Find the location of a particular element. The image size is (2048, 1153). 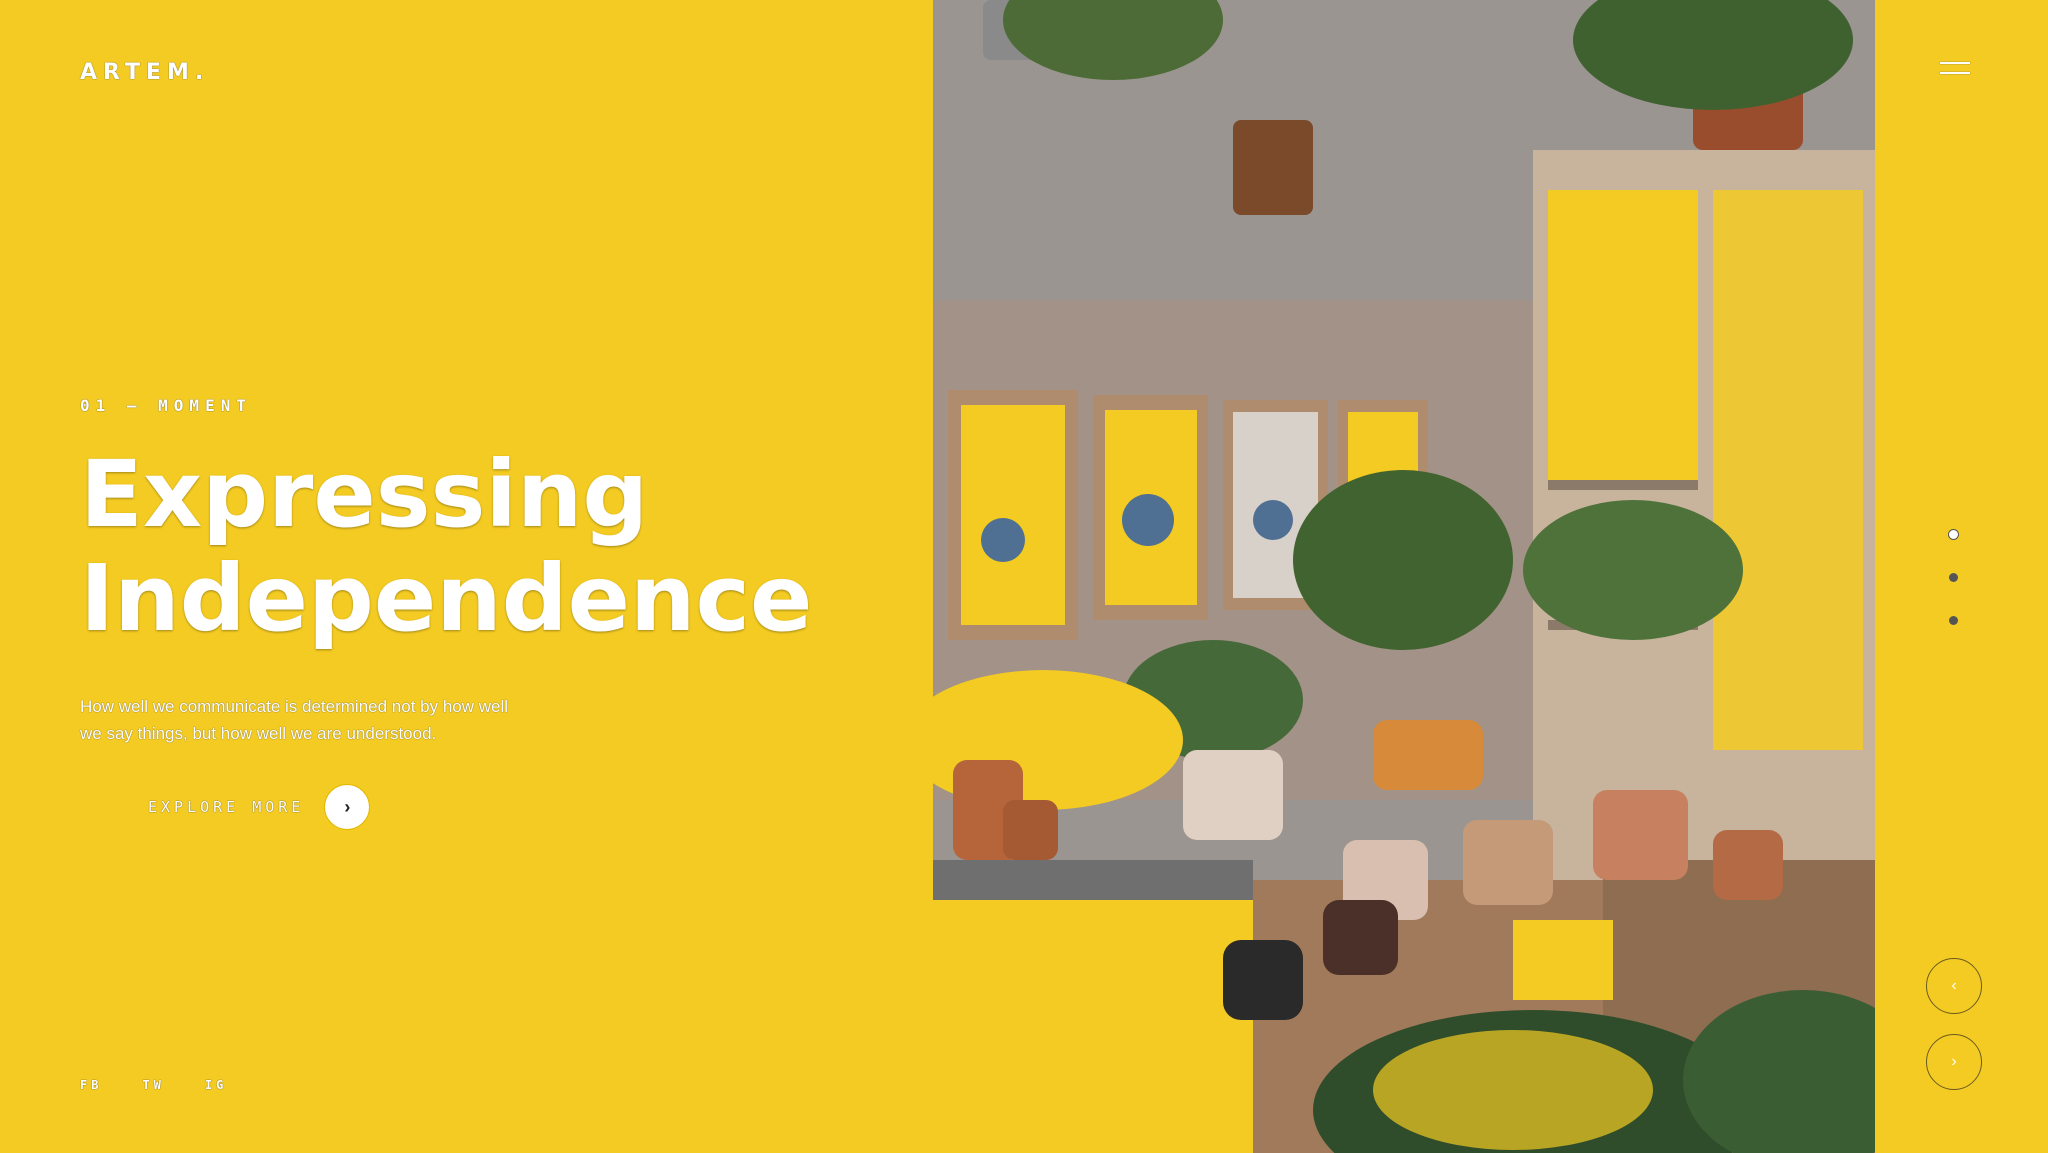

social-link-instagram: IG is located at coordinates (216, 1085).